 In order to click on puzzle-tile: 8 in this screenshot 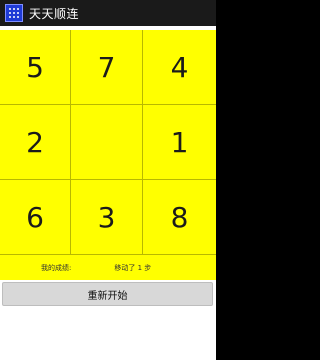, I will do `click(179, 217)`.